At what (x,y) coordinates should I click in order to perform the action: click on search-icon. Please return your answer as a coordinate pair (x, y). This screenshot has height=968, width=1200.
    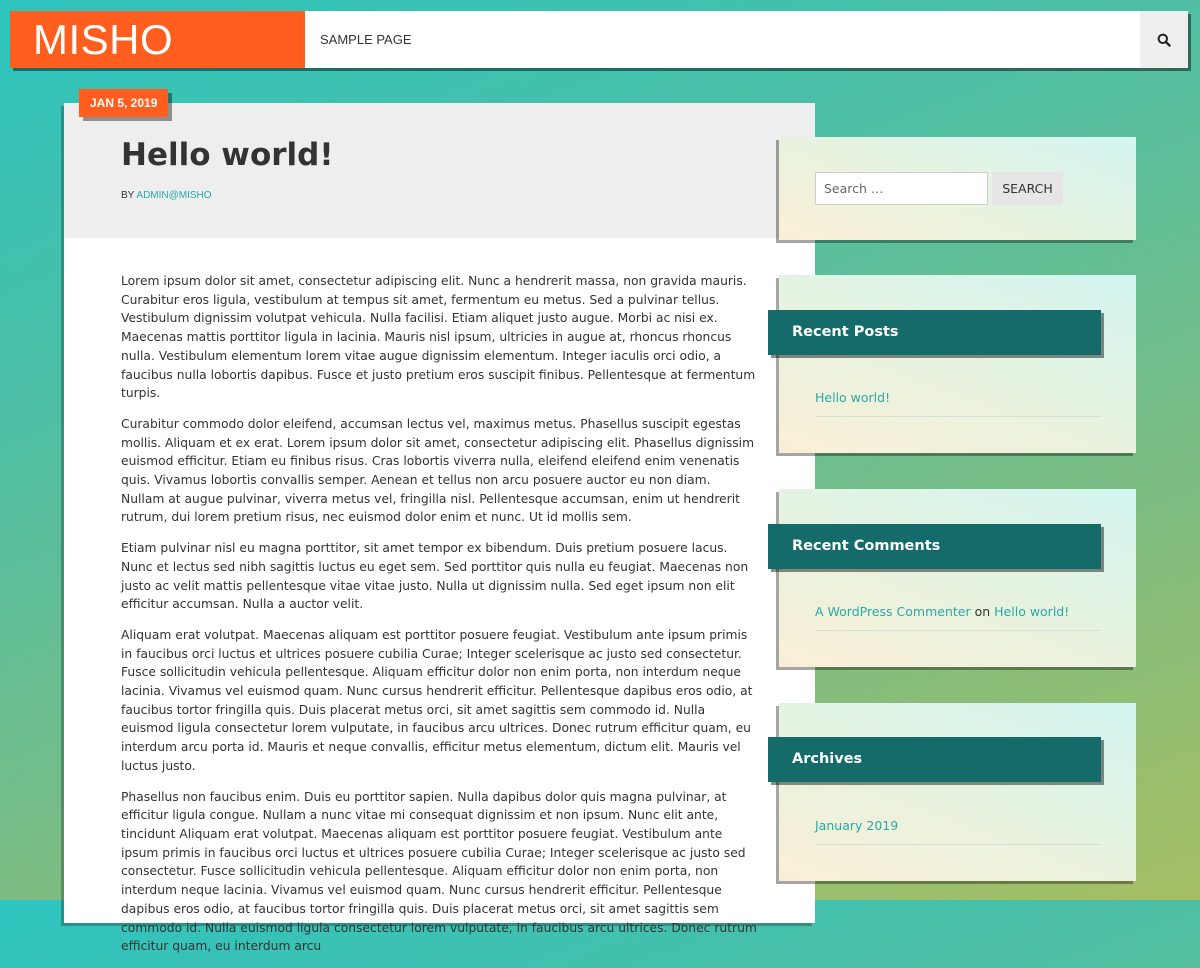
    Looking at the image, I should click on (1164, 40).